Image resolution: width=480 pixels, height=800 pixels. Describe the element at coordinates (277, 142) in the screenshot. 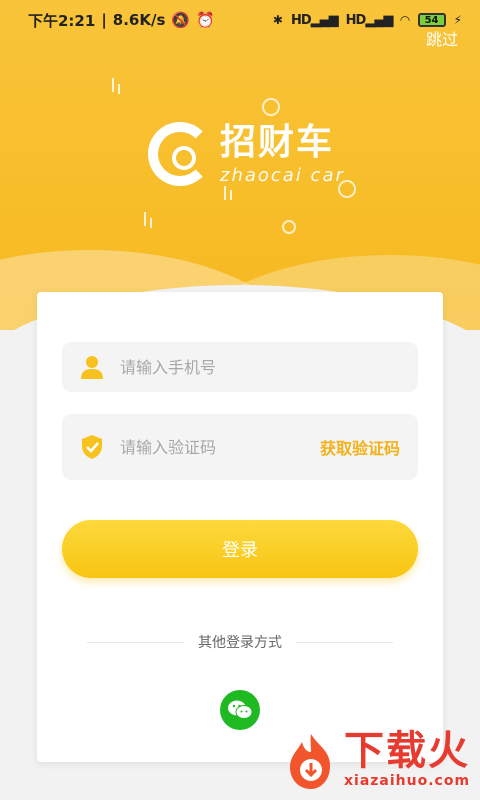

I see `brand-name-cn: 招财车` at that location.